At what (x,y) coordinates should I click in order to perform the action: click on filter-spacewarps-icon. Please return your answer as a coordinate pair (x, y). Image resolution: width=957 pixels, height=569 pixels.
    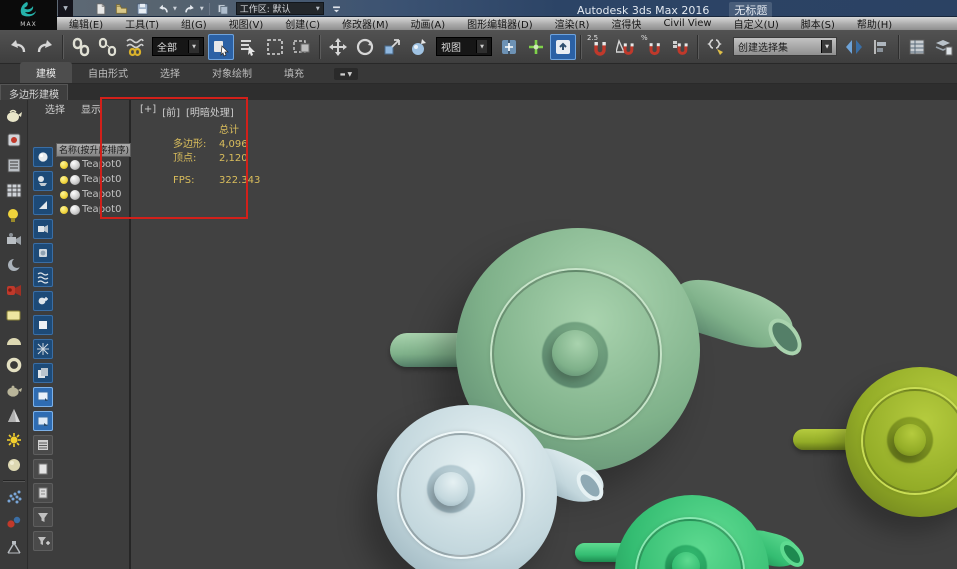
    Looking at the image, I should click on (42, 349).